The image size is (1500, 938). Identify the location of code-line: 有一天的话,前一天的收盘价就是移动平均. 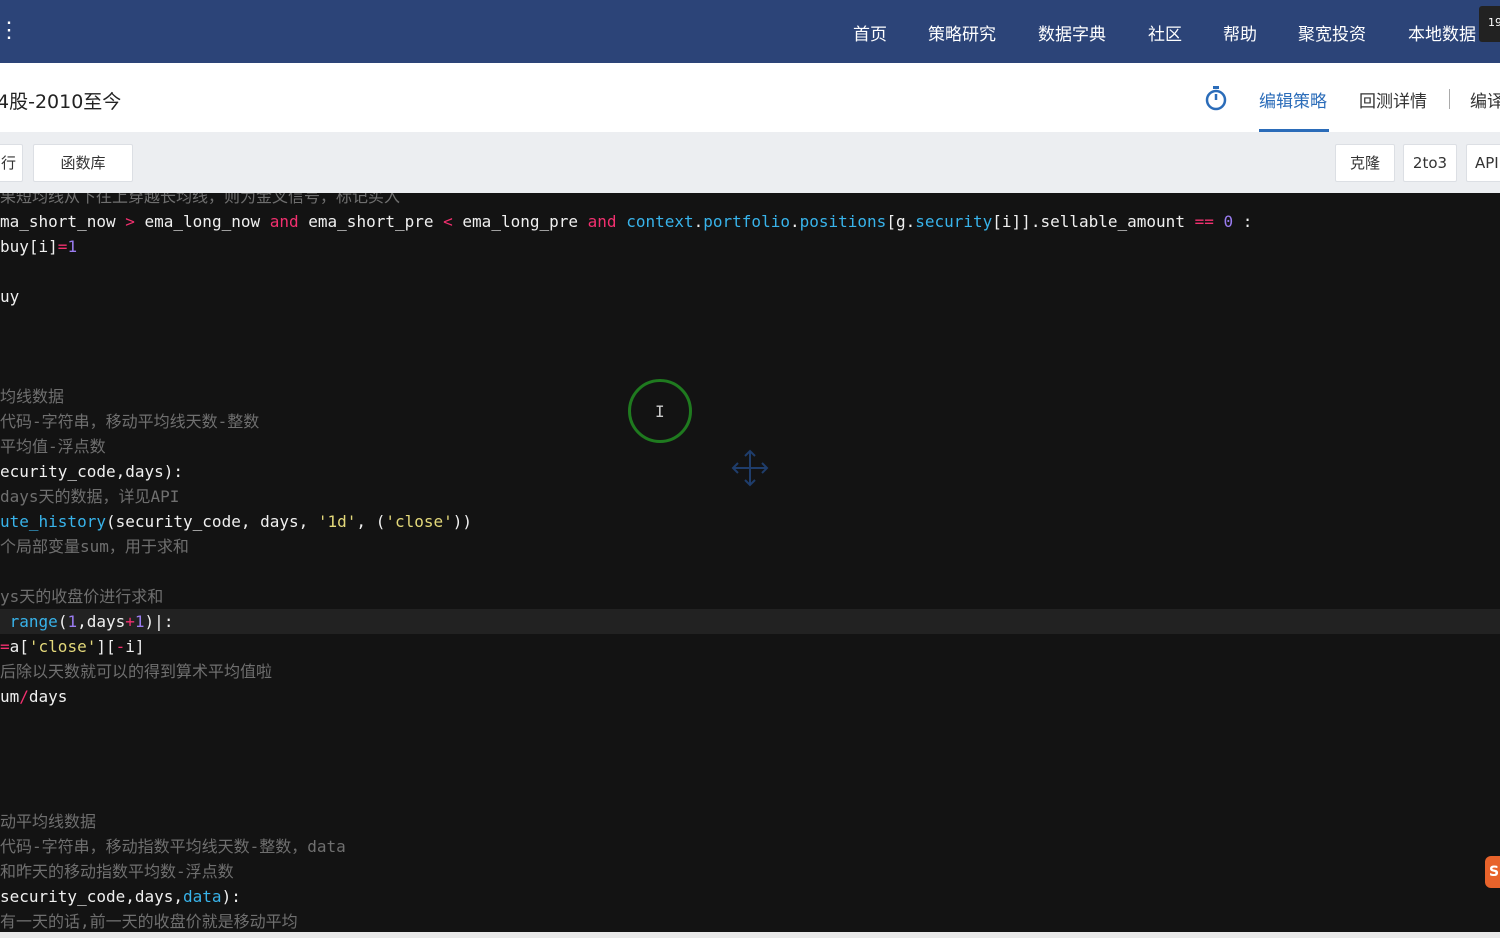
(149, 920).